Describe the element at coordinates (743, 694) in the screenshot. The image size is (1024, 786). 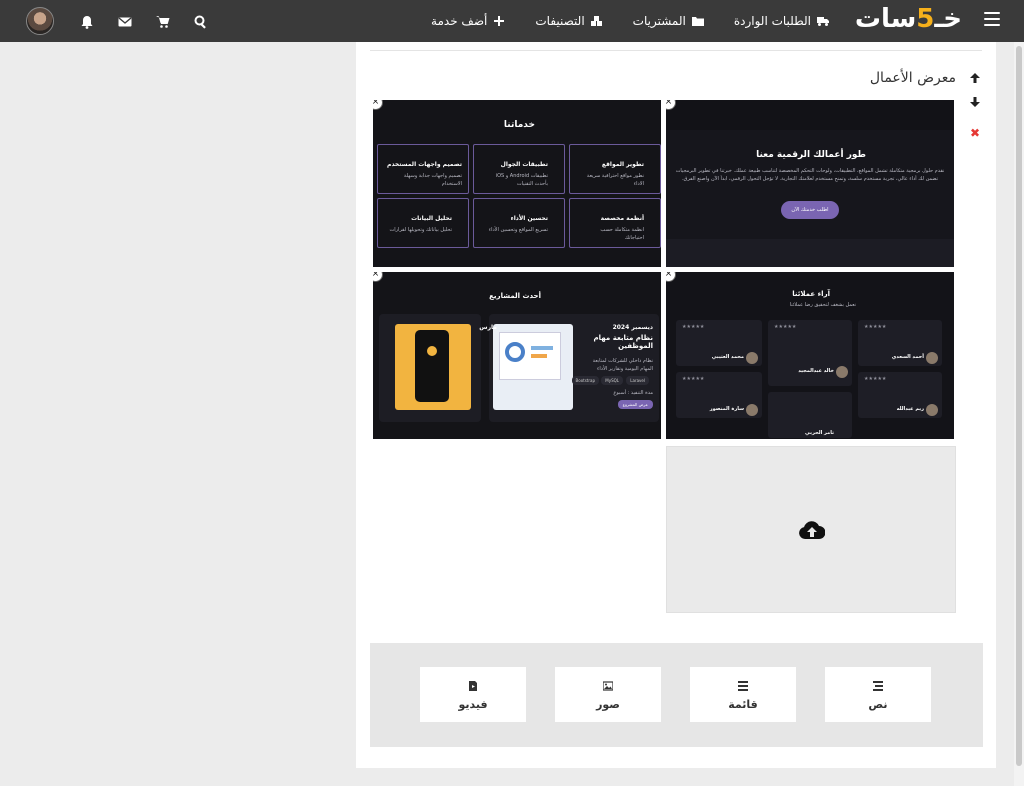
I see `add-list-button: قائمة` at that location.